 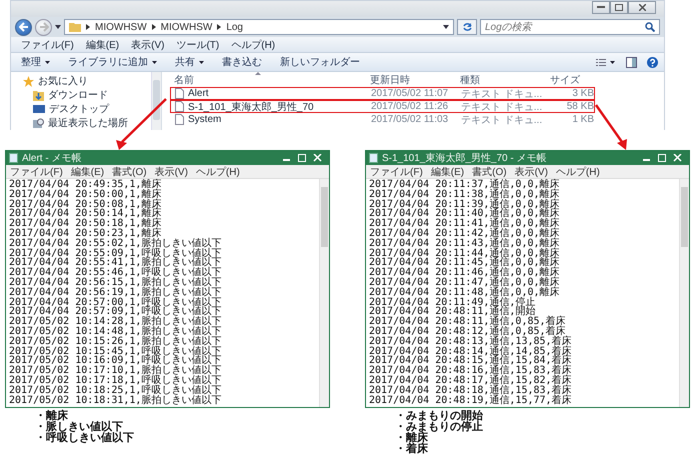 What do you see at coordinates (198, 93) in the screenshot?
I see `file-name: Alert` at bounding box center [198, 93].